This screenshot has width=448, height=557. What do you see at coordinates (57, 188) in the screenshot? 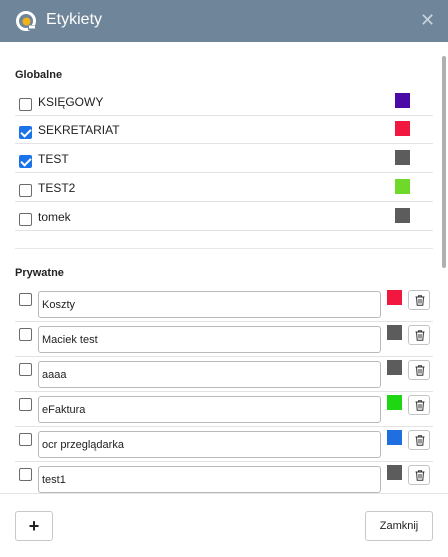
I see `global-label-name: TEST2` at bounding box center [57, 188].